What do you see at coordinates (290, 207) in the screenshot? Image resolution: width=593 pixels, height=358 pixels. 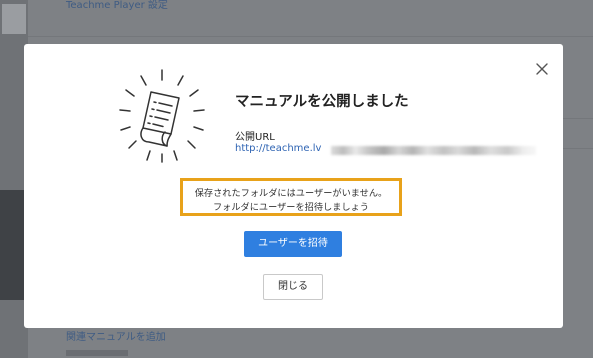 I see `notice-text-line2: フォルダにユーザーを招待しましょう` at bounding box center [290, 207].